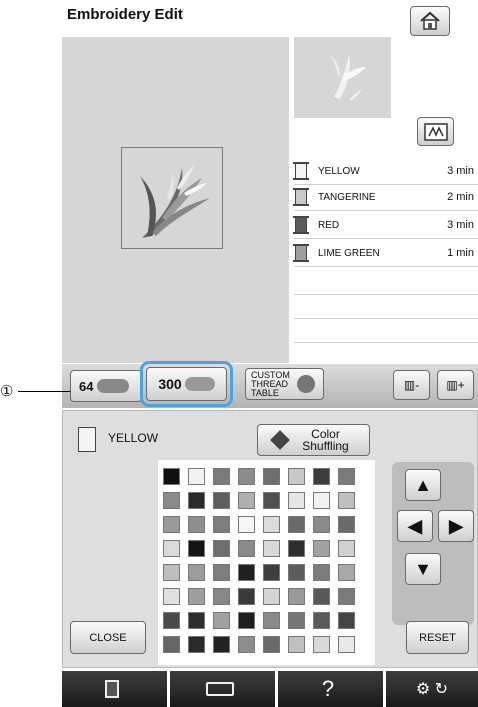 The width and height of the screenshot is (478, 707). Describe the element at coordinates (186, 384) in the screenshot. I see `palette-300-button: 300` at that location.